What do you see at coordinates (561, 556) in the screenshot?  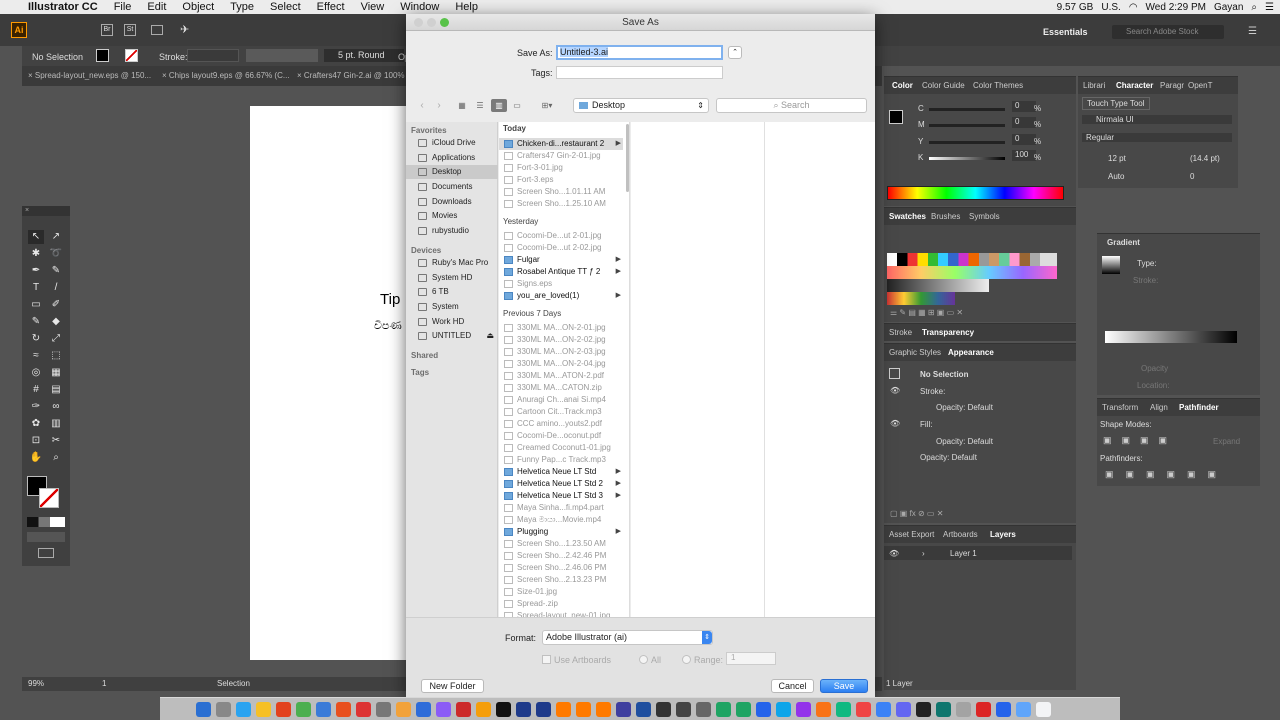 I see `file-row: Screen Sho...2.42.46 PM` at bounding box center [561, 556].